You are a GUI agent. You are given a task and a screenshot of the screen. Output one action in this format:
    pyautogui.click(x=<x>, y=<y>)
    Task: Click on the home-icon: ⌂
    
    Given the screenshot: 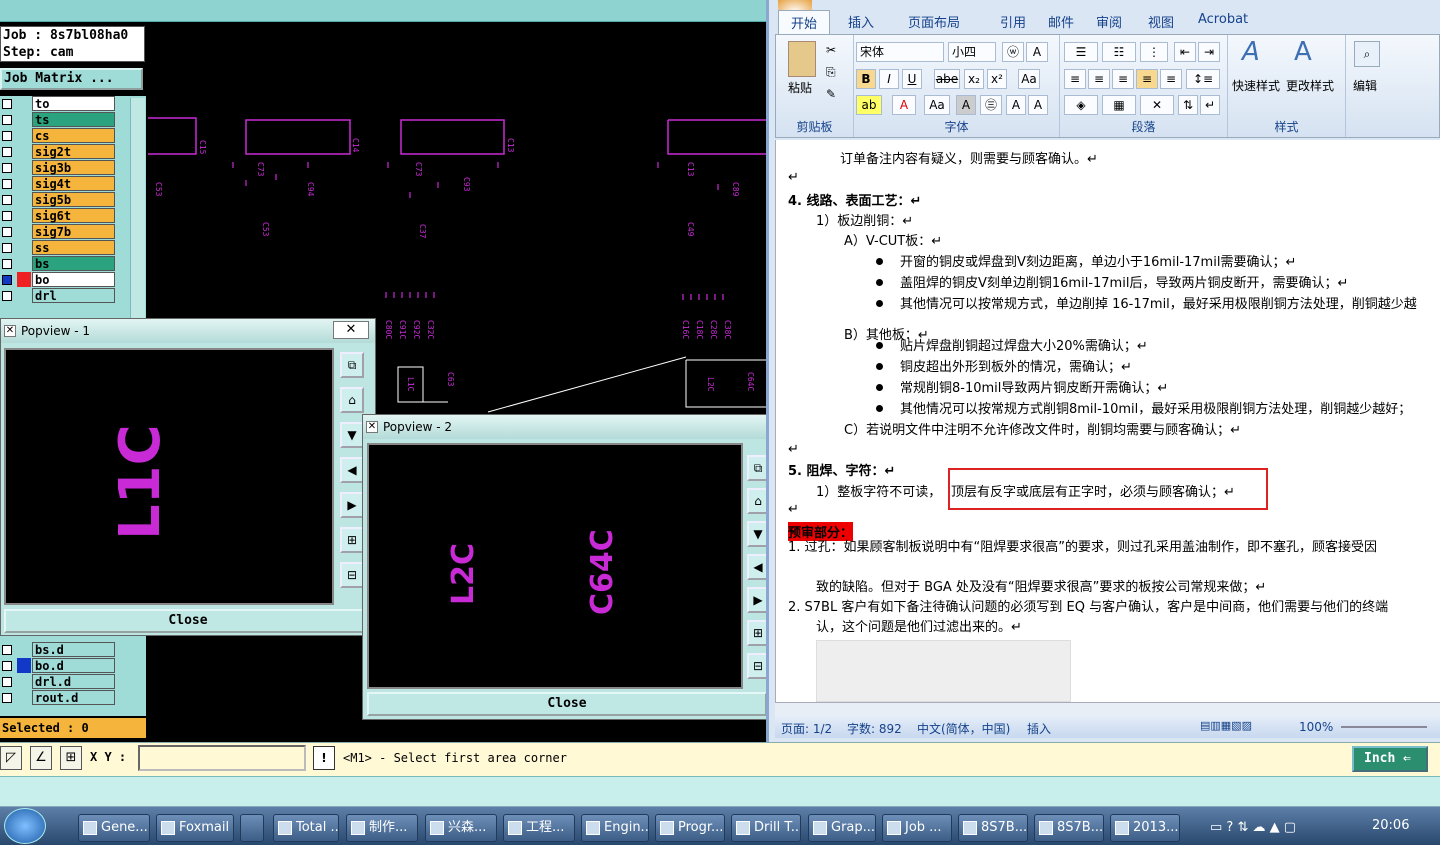 What is the action you would take?
    pyautogui.click(x=352, y=400)
    